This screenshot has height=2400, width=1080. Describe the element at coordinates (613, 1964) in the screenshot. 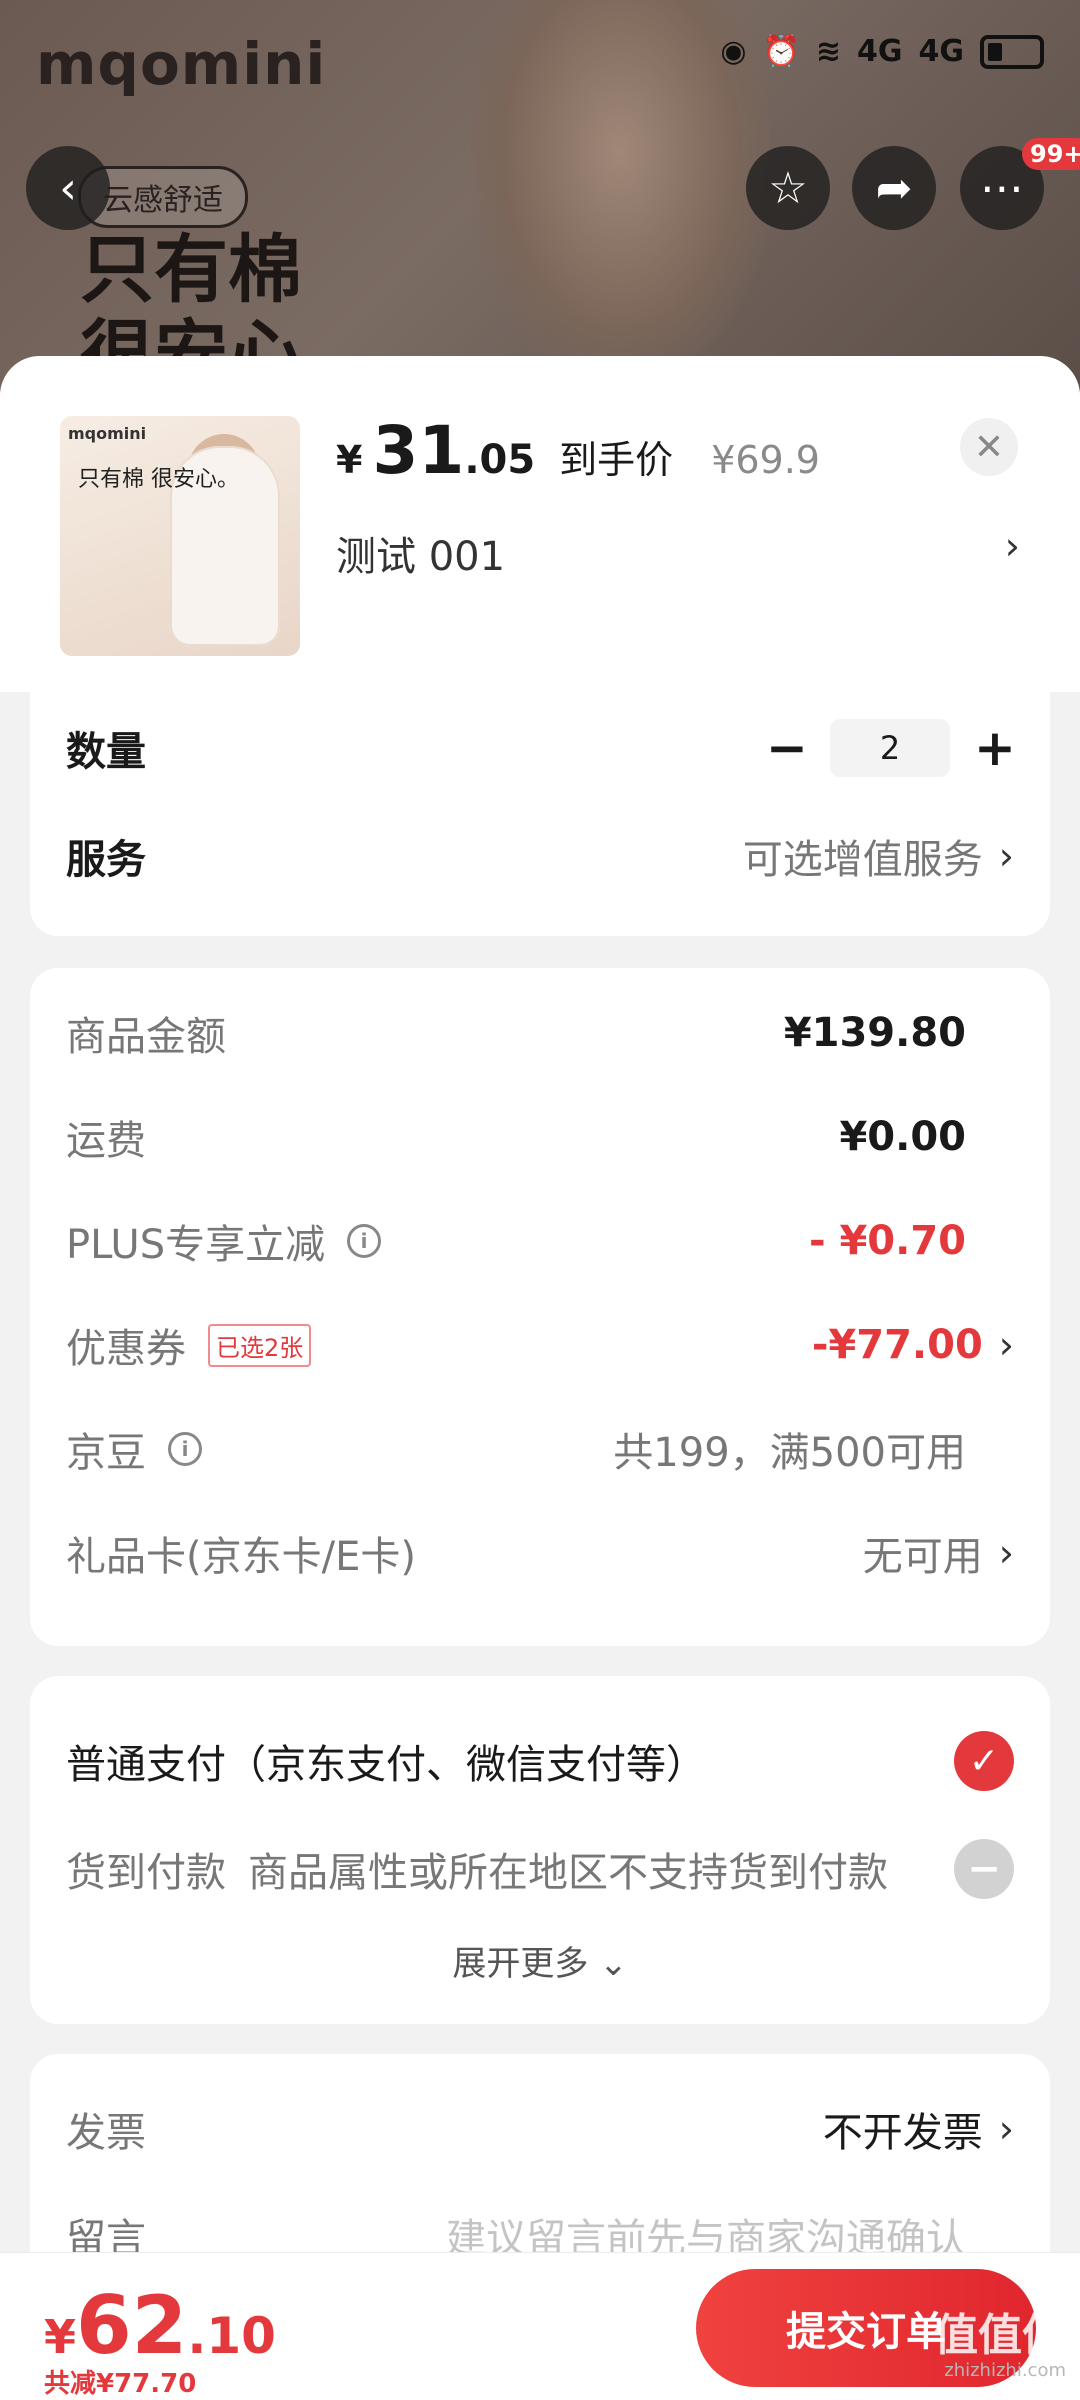

I see `chevron-down-icon: ⌄` at that location.